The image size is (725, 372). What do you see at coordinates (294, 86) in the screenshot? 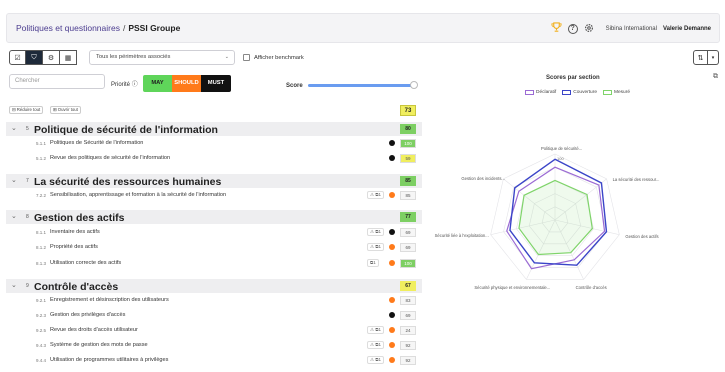
I see `score-label: Score` at bounding box center [294, 86].